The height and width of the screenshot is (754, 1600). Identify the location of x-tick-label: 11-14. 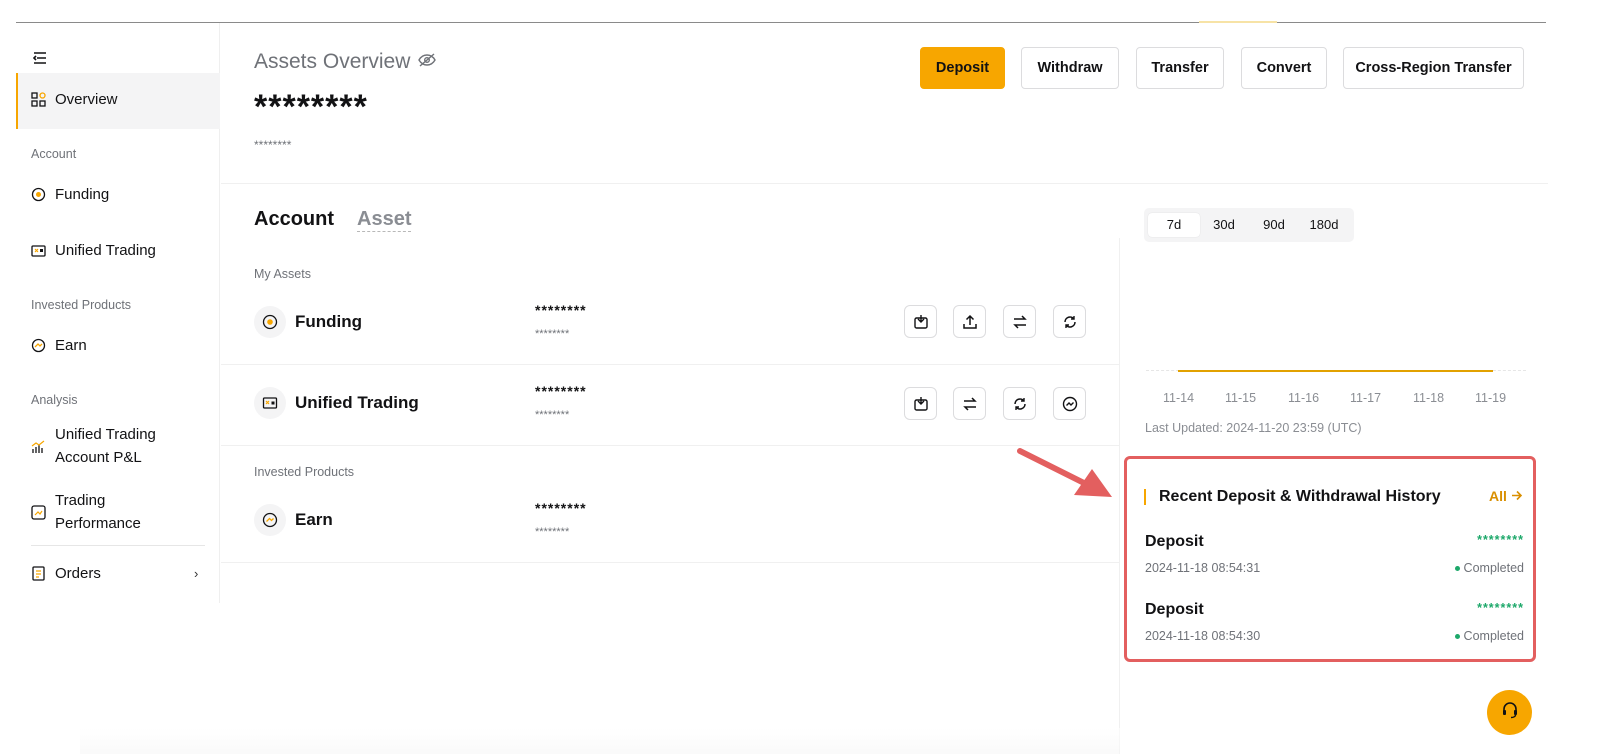
(1179, 398).